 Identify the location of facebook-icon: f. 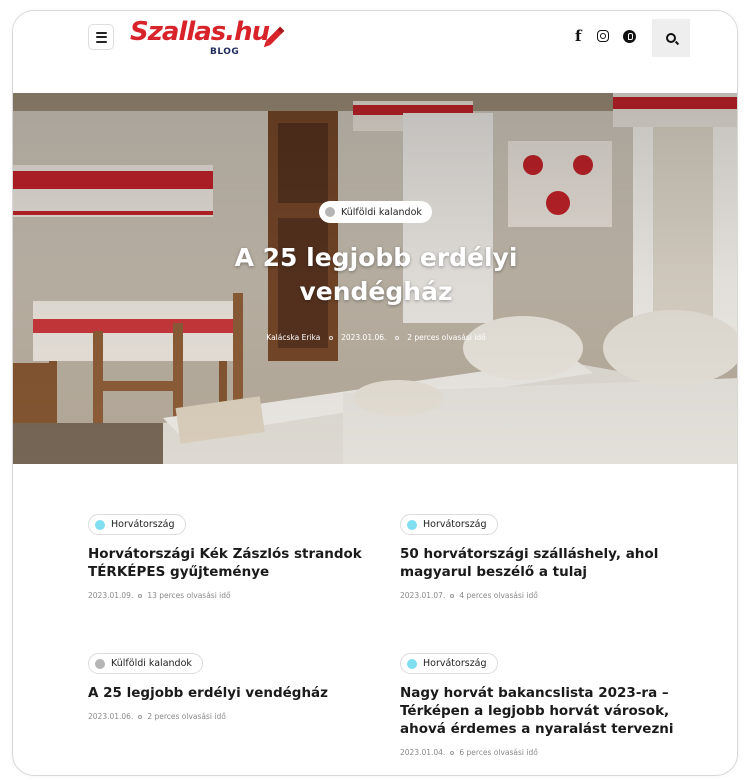
(578, 36).